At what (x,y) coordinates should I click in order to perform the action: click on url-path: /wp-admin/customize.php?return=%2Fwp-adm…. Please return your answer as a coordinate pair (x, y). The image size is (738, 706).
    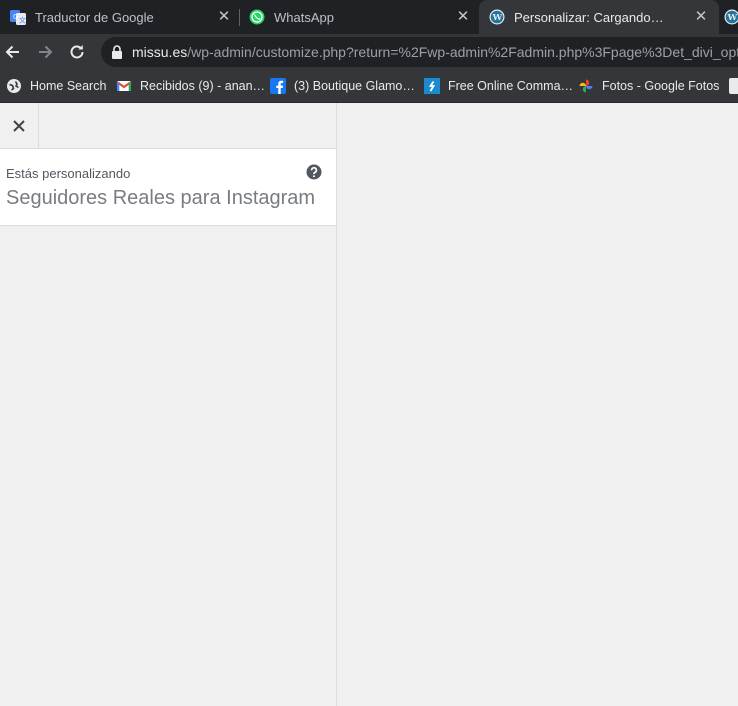
    Looking at the image, I should click on (462, 52).